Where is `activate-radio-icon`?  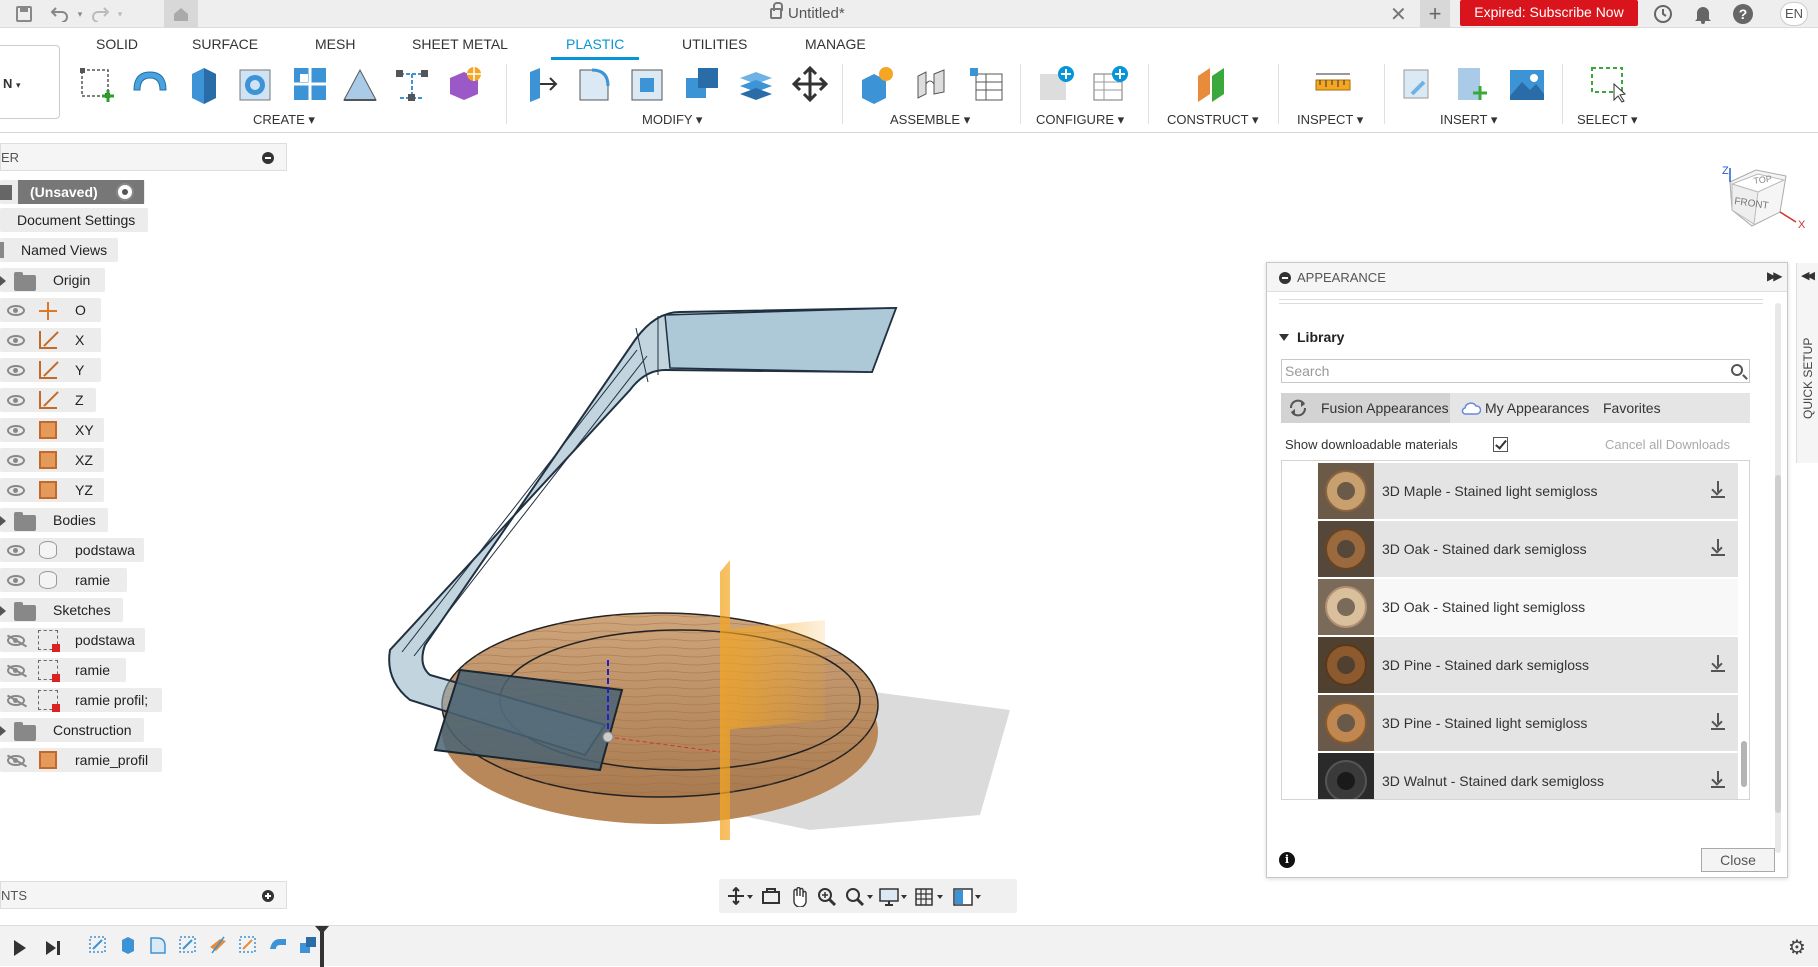 activate-radio-icon is located at coordinates (125, 192).